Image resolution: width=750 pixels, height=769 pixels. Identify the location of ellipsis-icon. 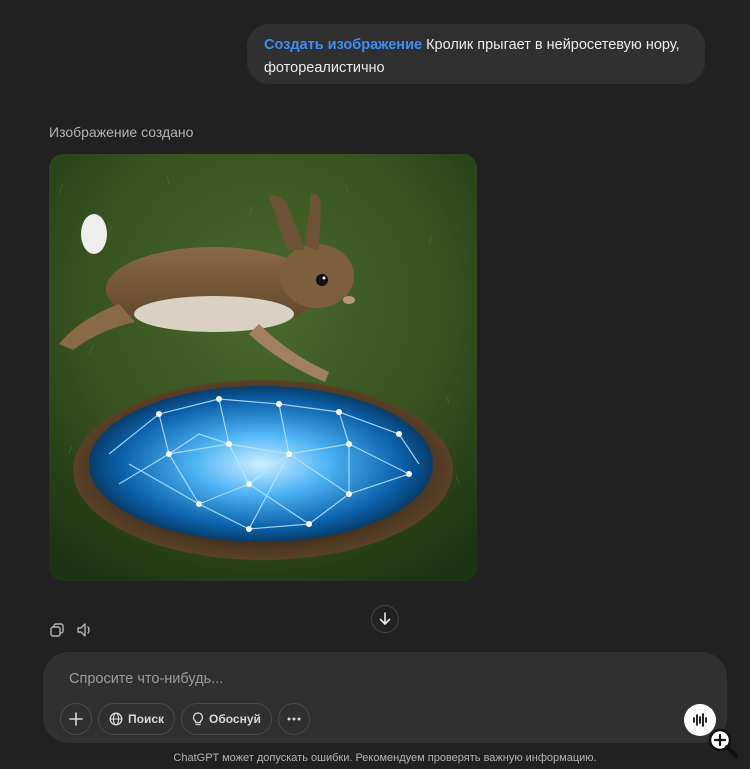
(294, 719).